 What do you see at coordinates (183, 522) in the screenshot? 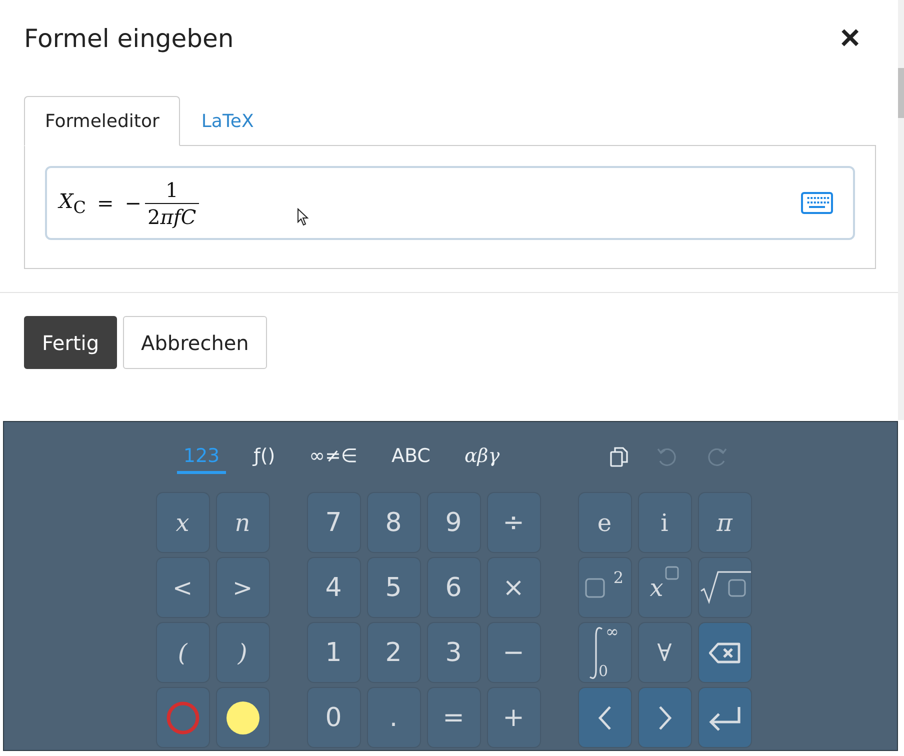
I see `key: x` at bounding box center [183, 522].